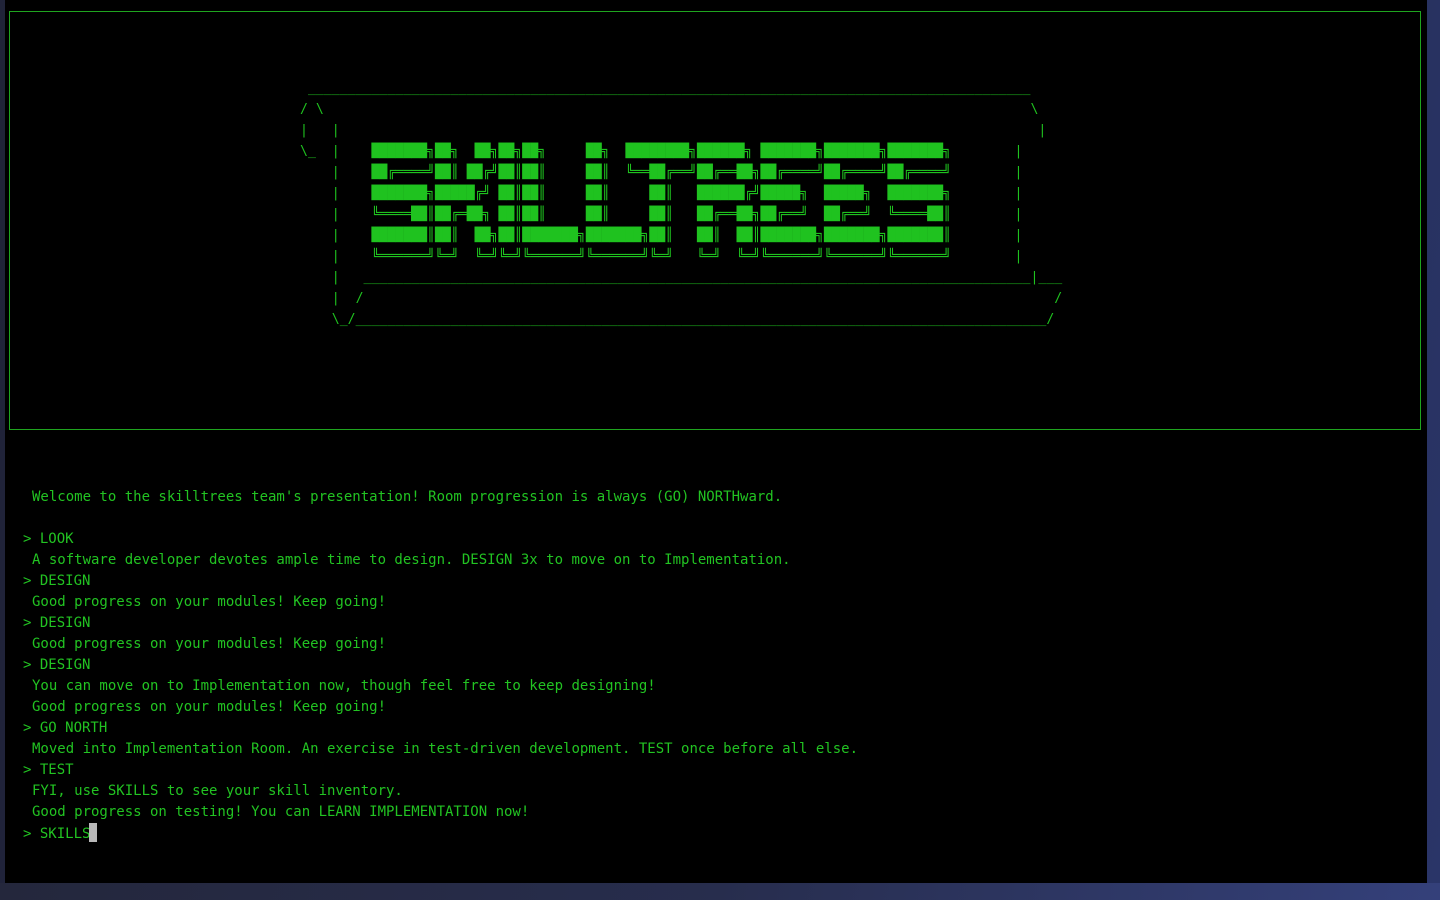  I want to click on command-echo-line: > TEST, so click(48, 770).